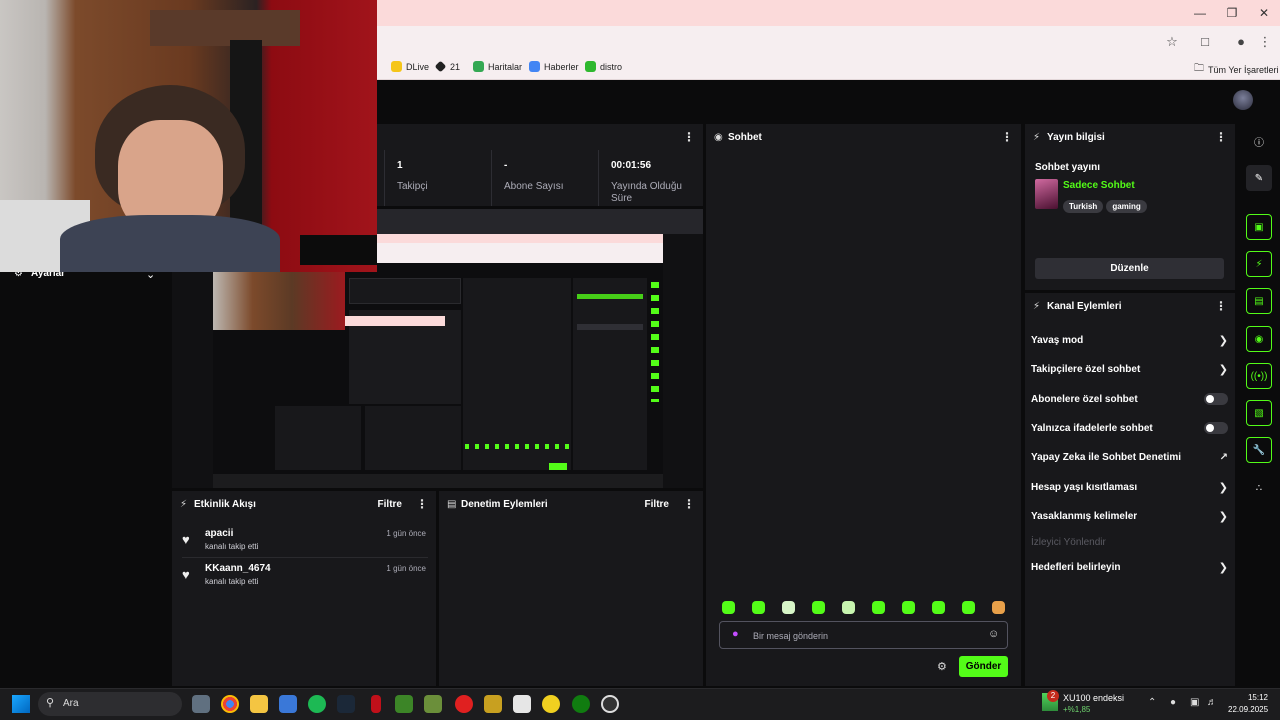 This screenshot has height=720, width=1280. What do you see at coordinates (438, 178) in the screenshot?
I see `stat-followers: 1 Takipçi` at bounding box center [438, 178].